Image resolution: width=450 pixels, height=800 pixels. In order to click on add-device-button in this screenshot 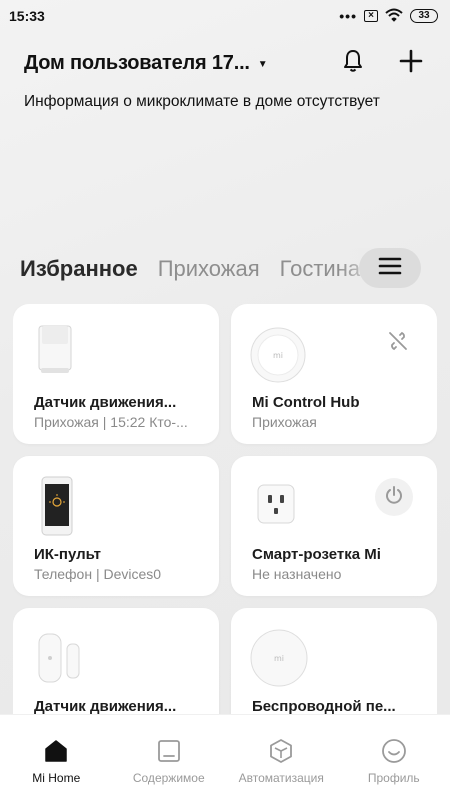, I will do `click(411, 63)`.